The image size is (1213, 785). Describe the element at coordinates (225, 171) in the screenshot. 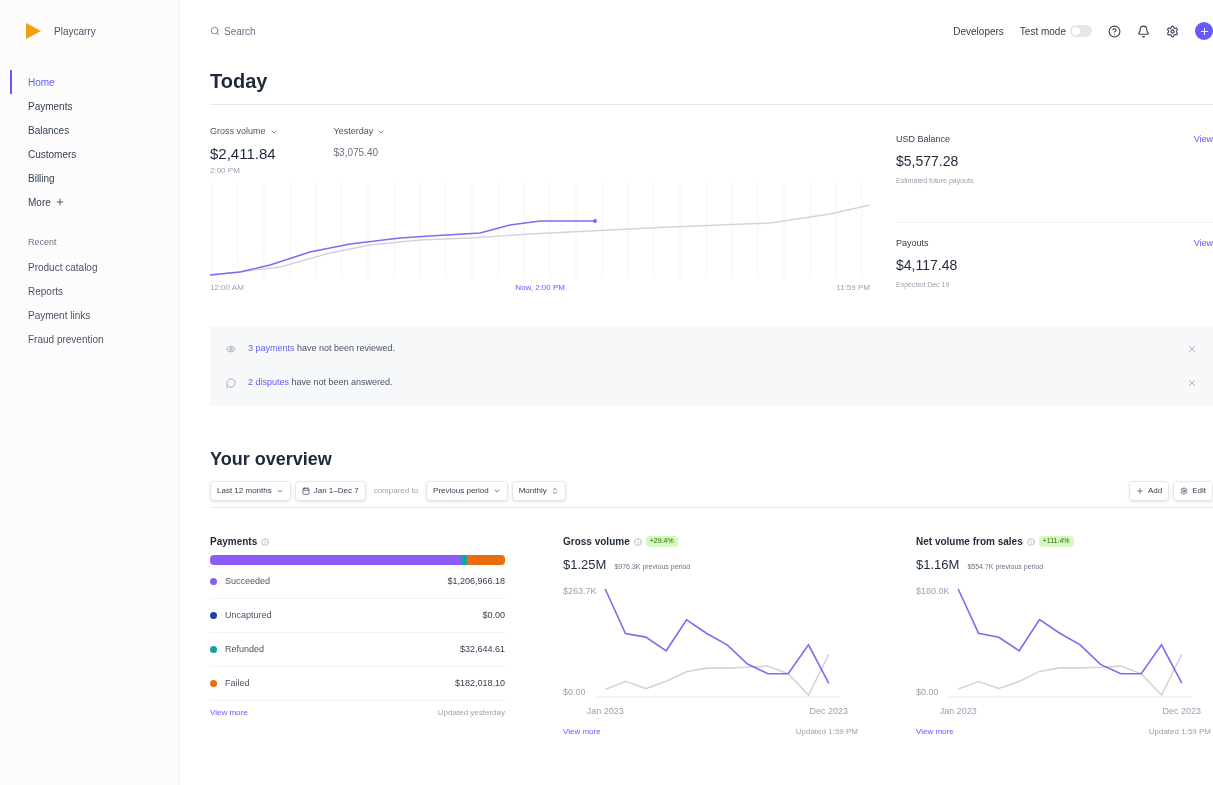

I see `metric-time: 2:00 PM` at that location.